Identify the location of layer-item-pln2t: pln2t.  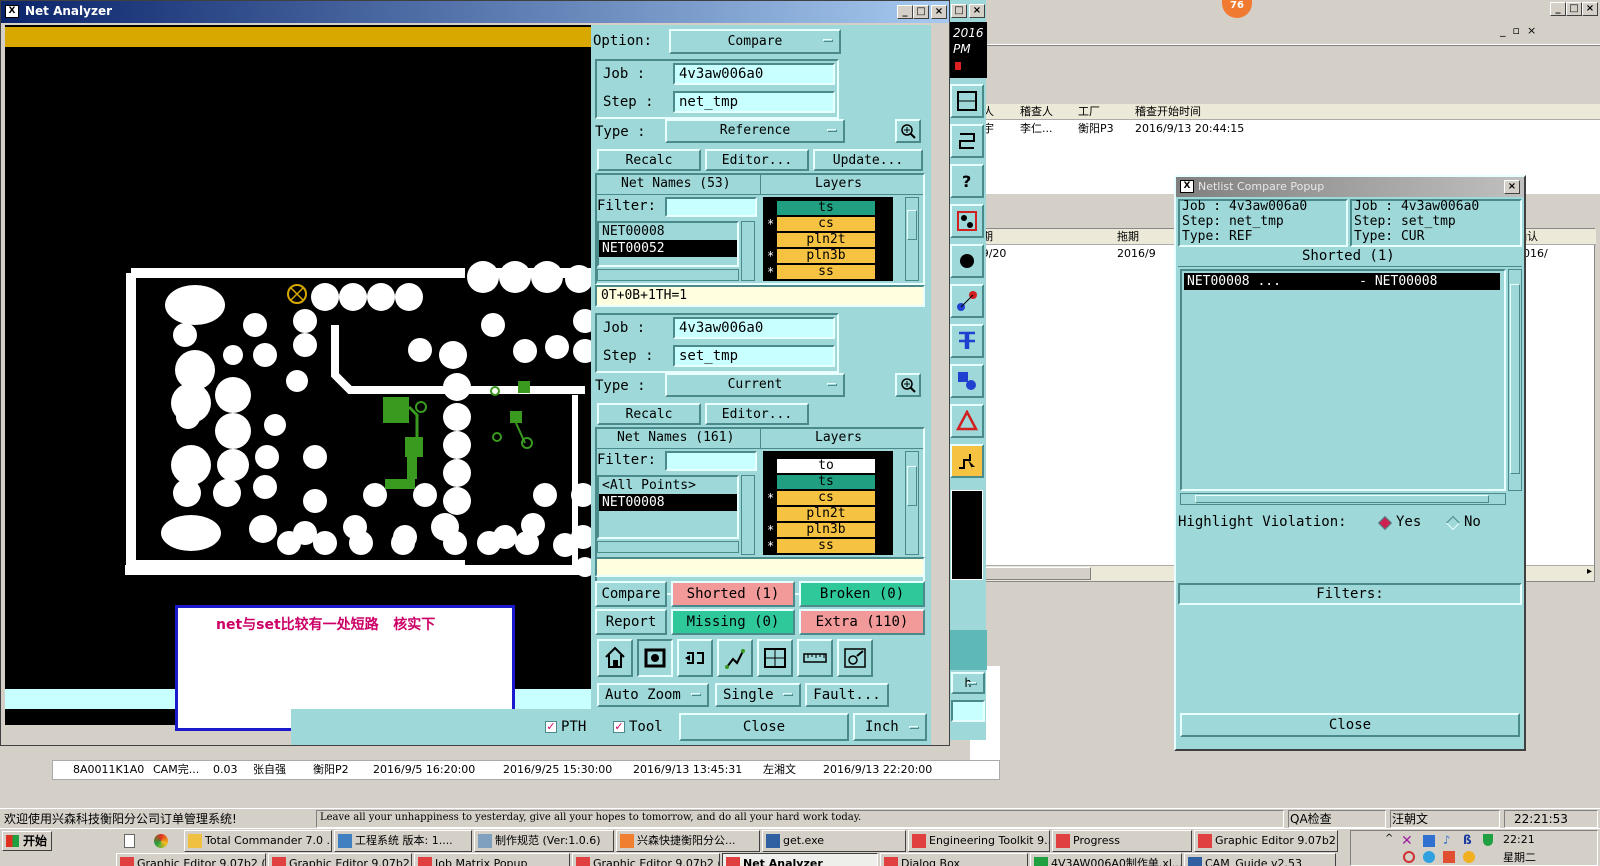
(826, 240).